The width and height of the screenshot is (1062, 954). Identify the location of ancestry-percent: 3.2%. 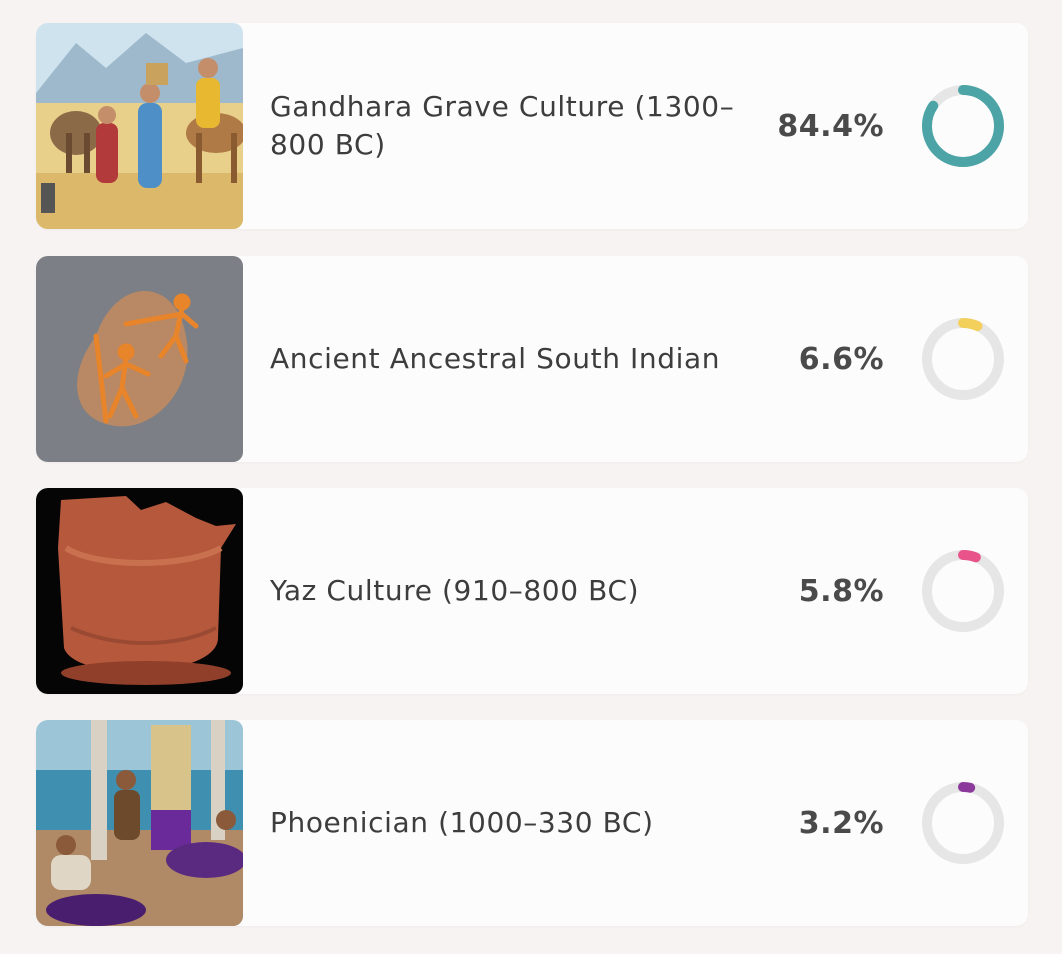
(841, 823).